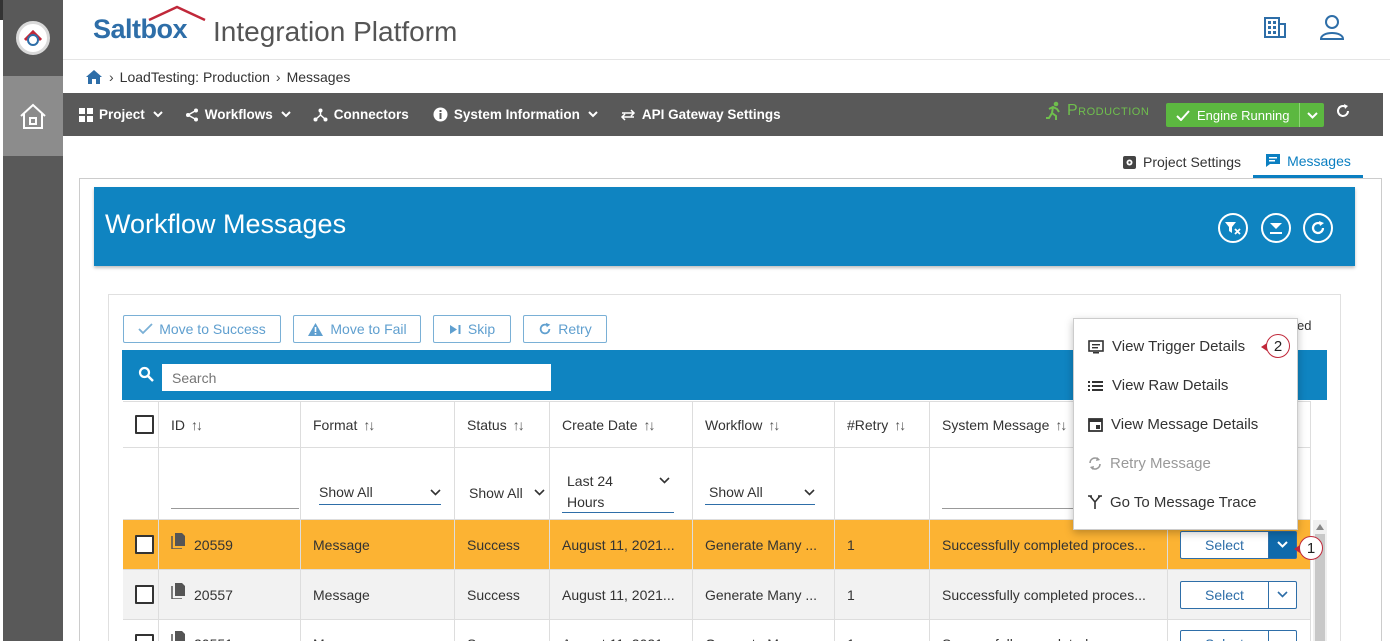 This screenshot has height=641, width=1390. What do you see at coordinates (590, 480) in the screenshot?
I see `date-filter-value-1: Last 24` at bounding box center [590, 480].